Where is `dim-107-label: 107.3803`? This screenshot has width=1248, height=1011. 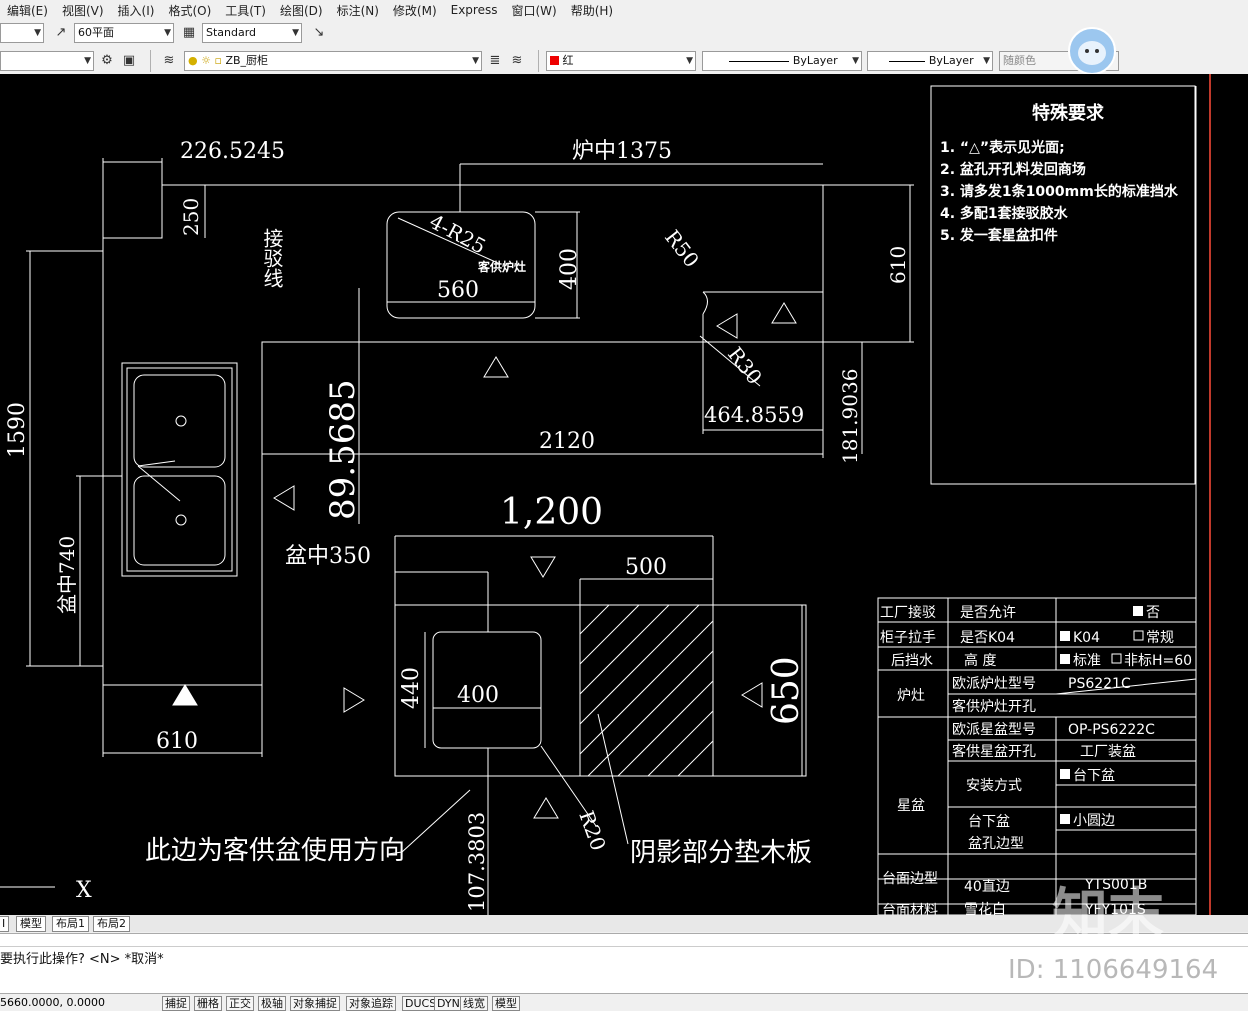
dim-107-label: 107.3803 is located at coordinates (477, 862).